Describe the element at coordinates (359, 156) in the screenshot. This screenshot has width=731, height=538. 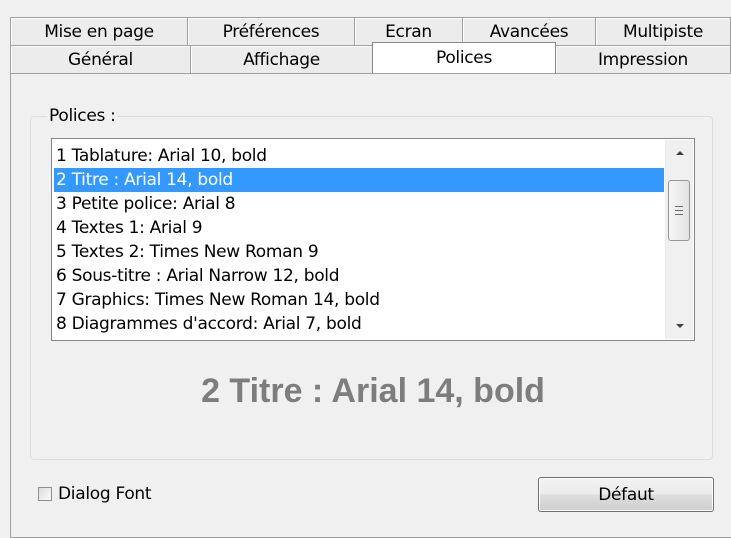
I see `font-list-item-1: 1 Tablature: Arial 10, bold` at that location.